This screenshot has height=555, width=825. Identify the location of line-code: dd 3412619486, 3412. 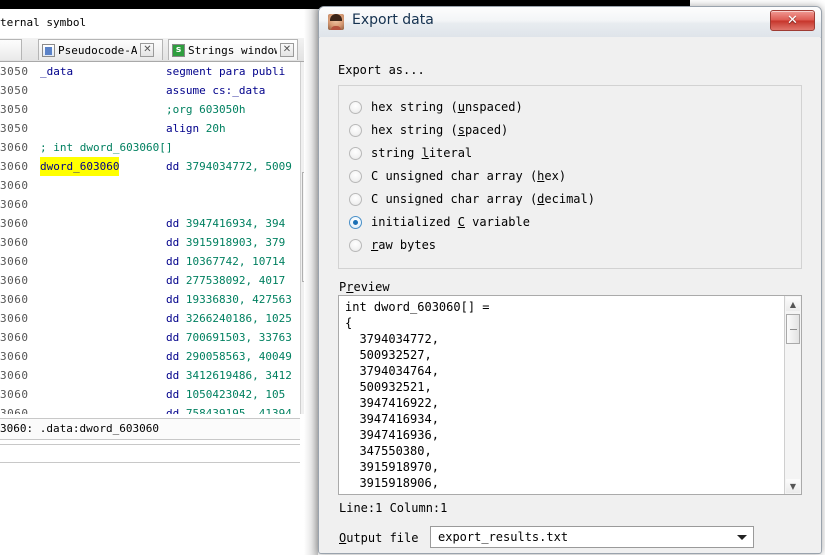
(229, 375).